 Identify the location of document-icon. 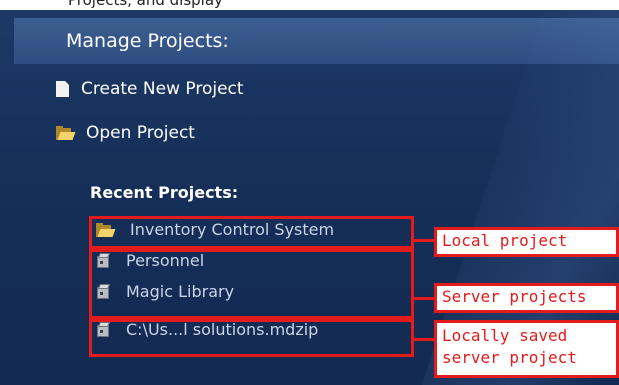
(62, 89).